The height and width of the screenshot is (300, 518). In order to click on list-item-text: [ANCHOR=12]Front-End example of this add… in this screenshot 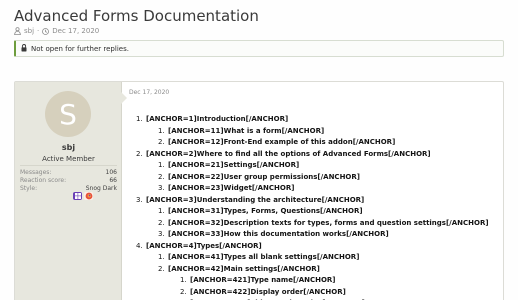, I will do `click(282, 142)`.